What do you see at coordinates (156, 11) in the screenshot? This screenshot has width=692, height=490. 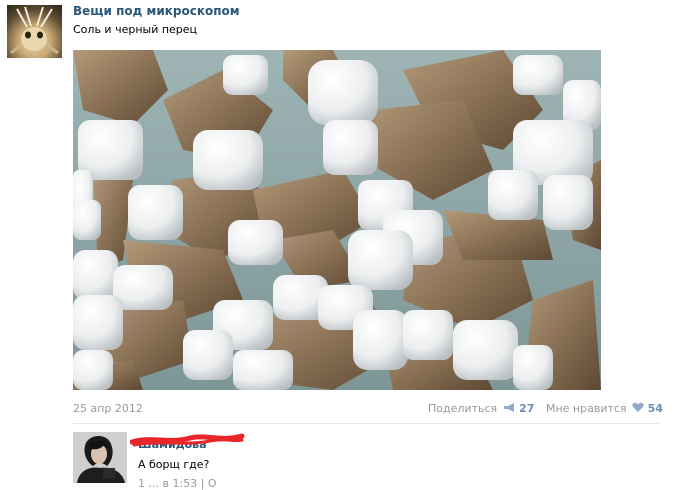 I see `author-name-link: Вещи под микроскопом` at bounding box center [156, 11].